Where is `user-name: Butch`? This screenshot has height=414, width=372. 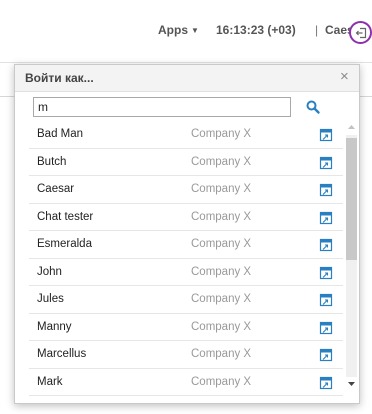
user-name: Butch is located at coordinates (52, 161).